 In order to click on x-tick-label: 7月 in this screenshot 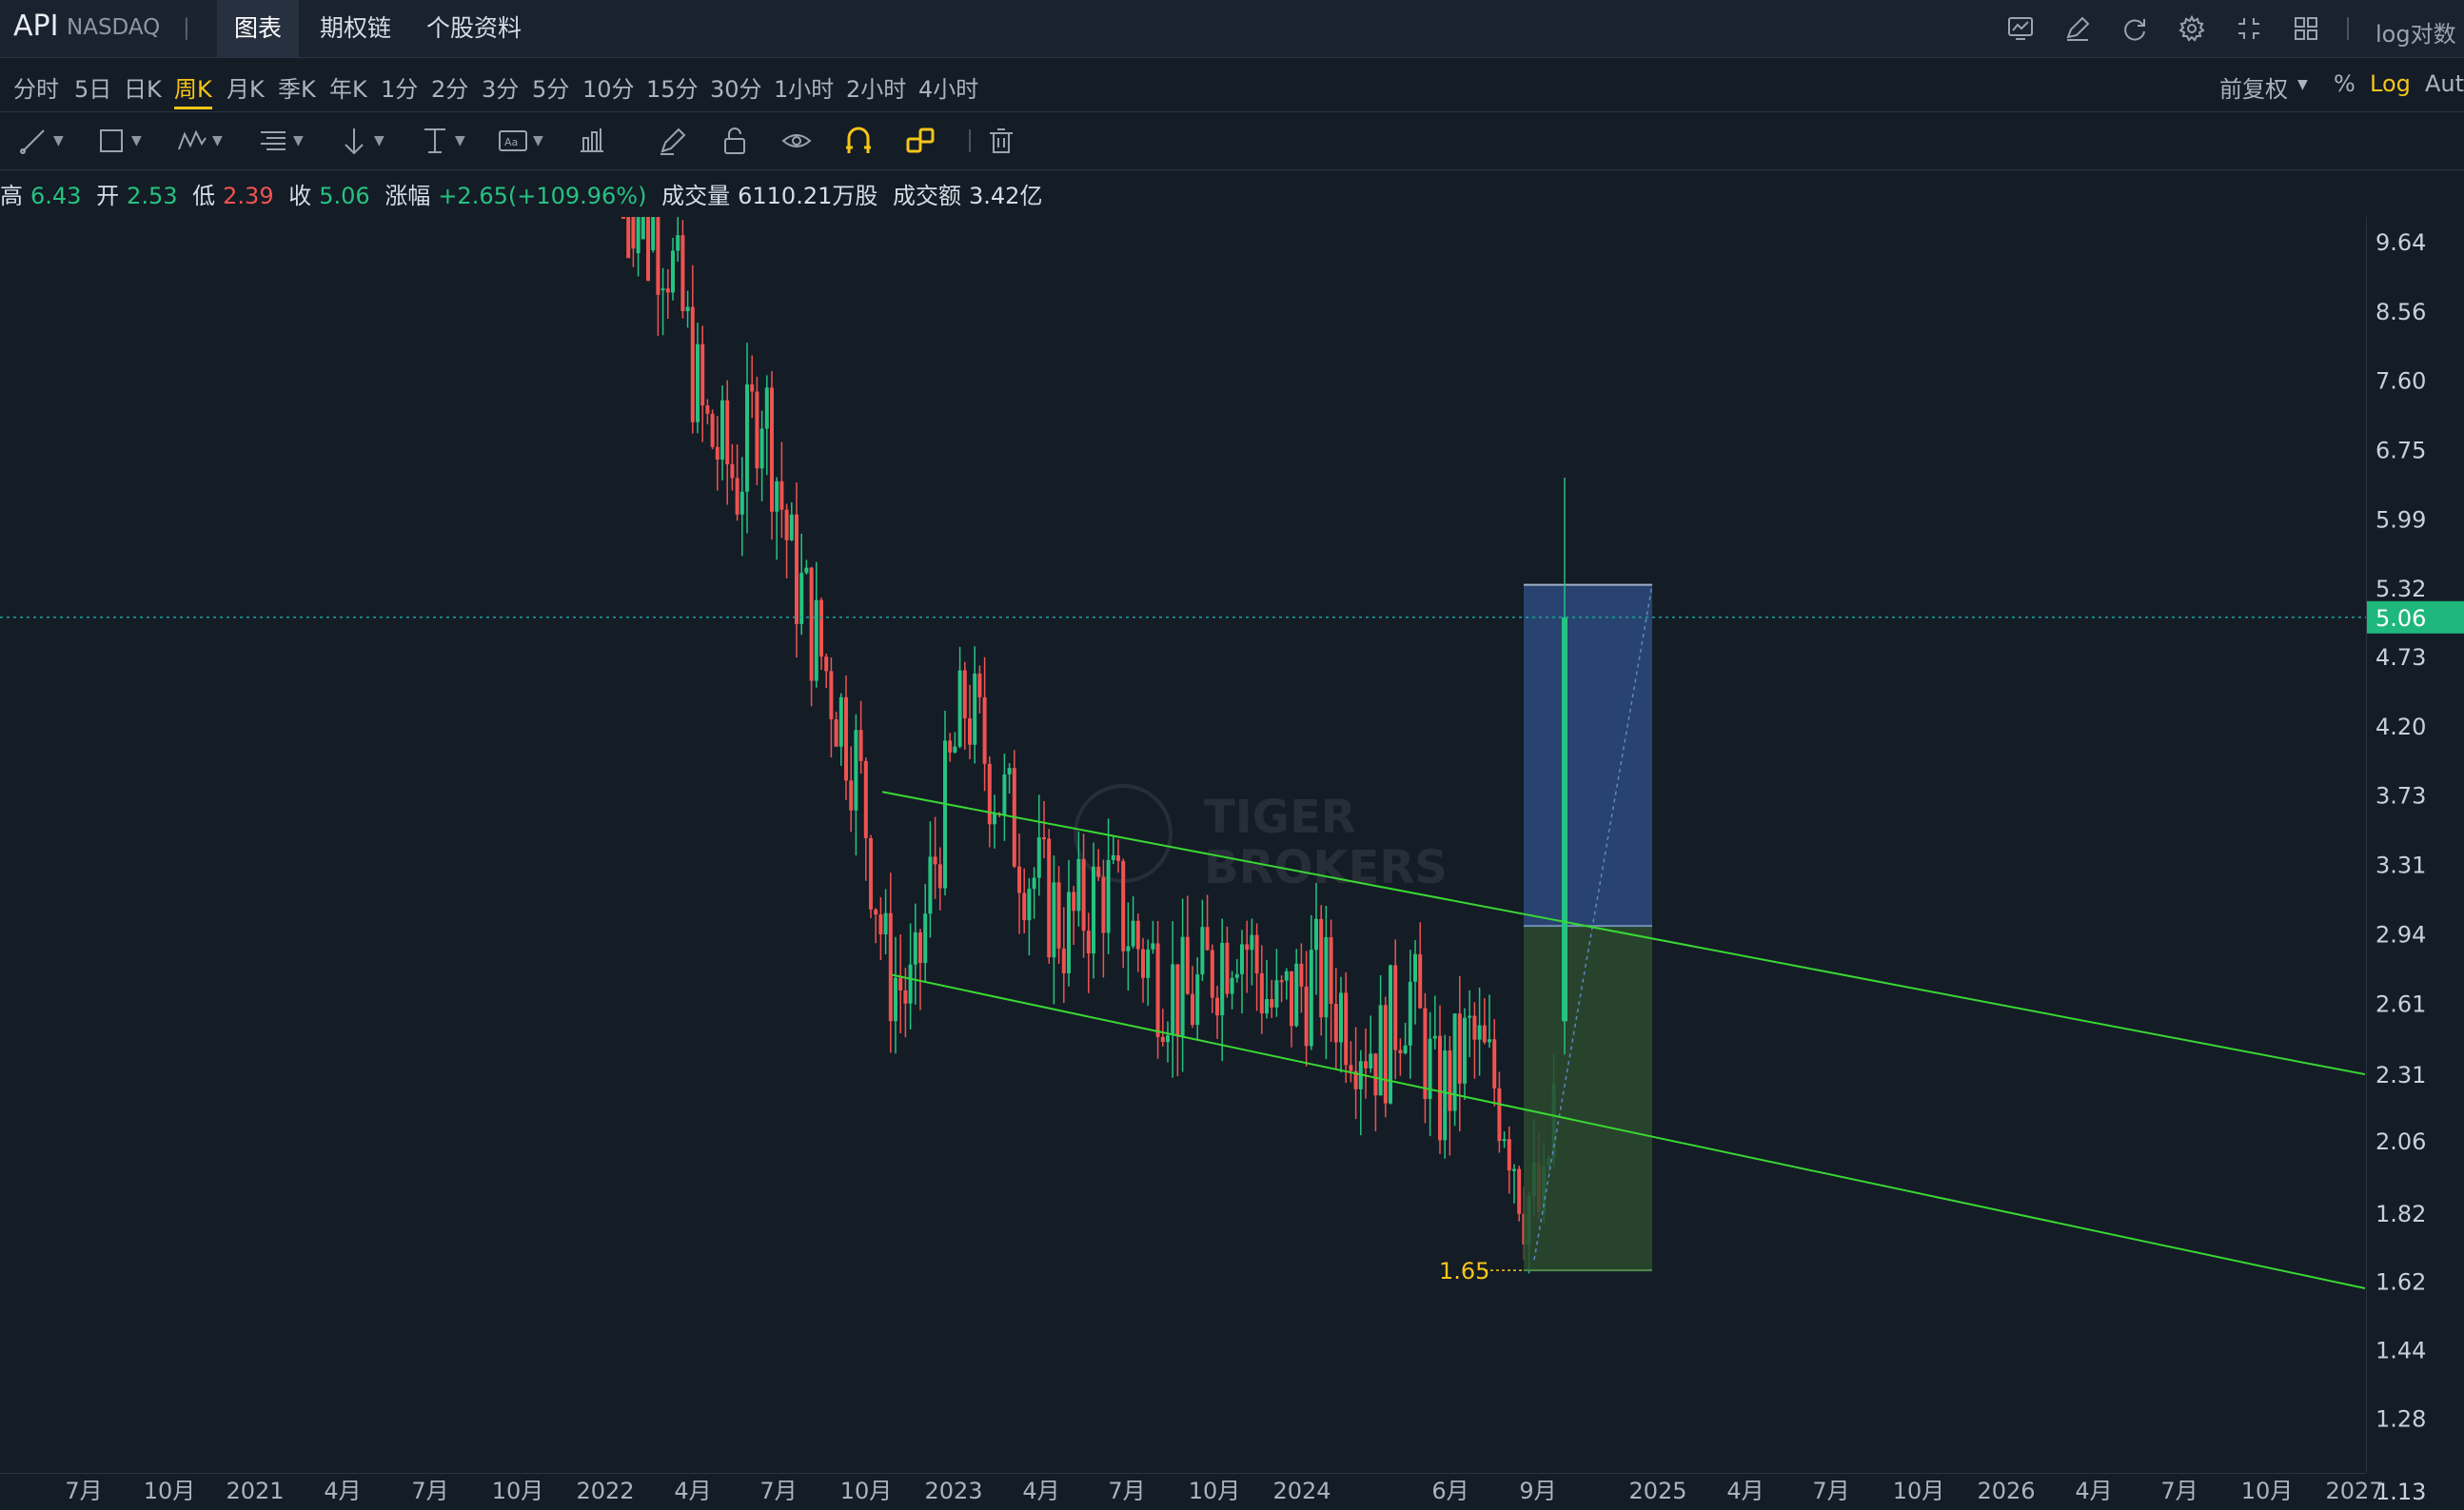, I will do `click(429, 1491)`.